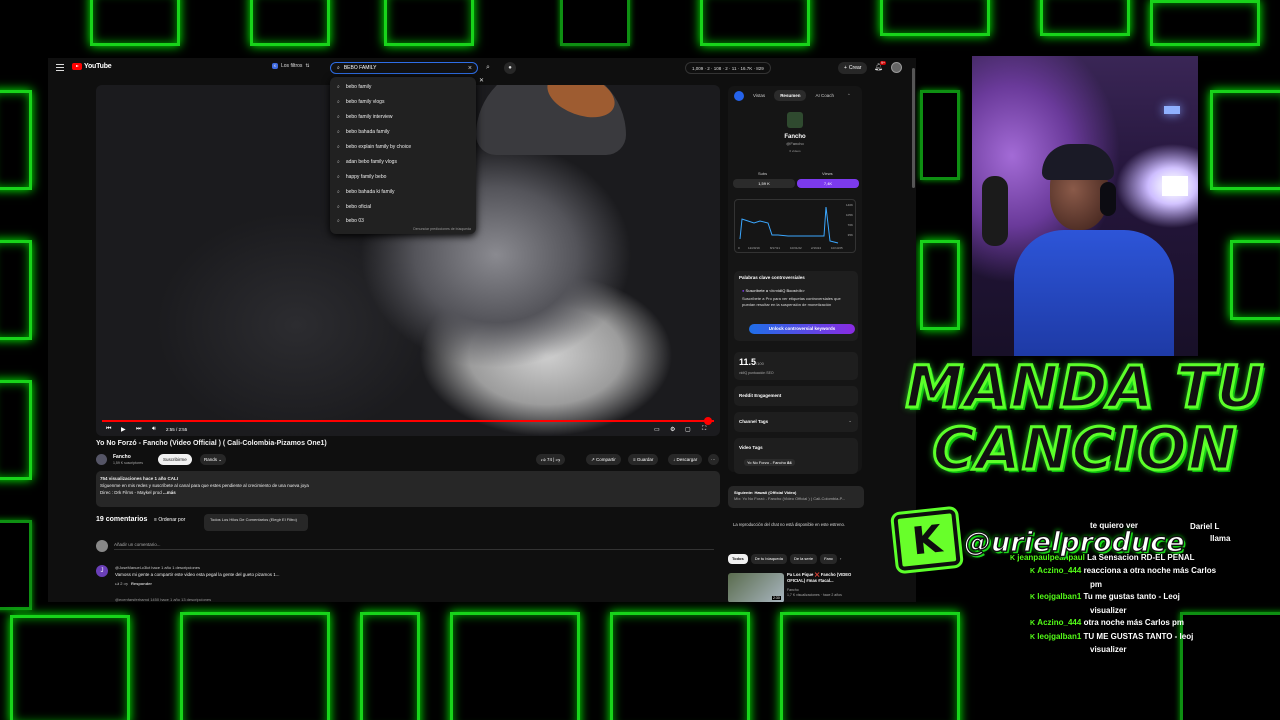 This screenshot has width=1280, height=720. Describe the element at coordinates (849, 205) in the screenshot. I see `graph-y-label: 140K` at that location.